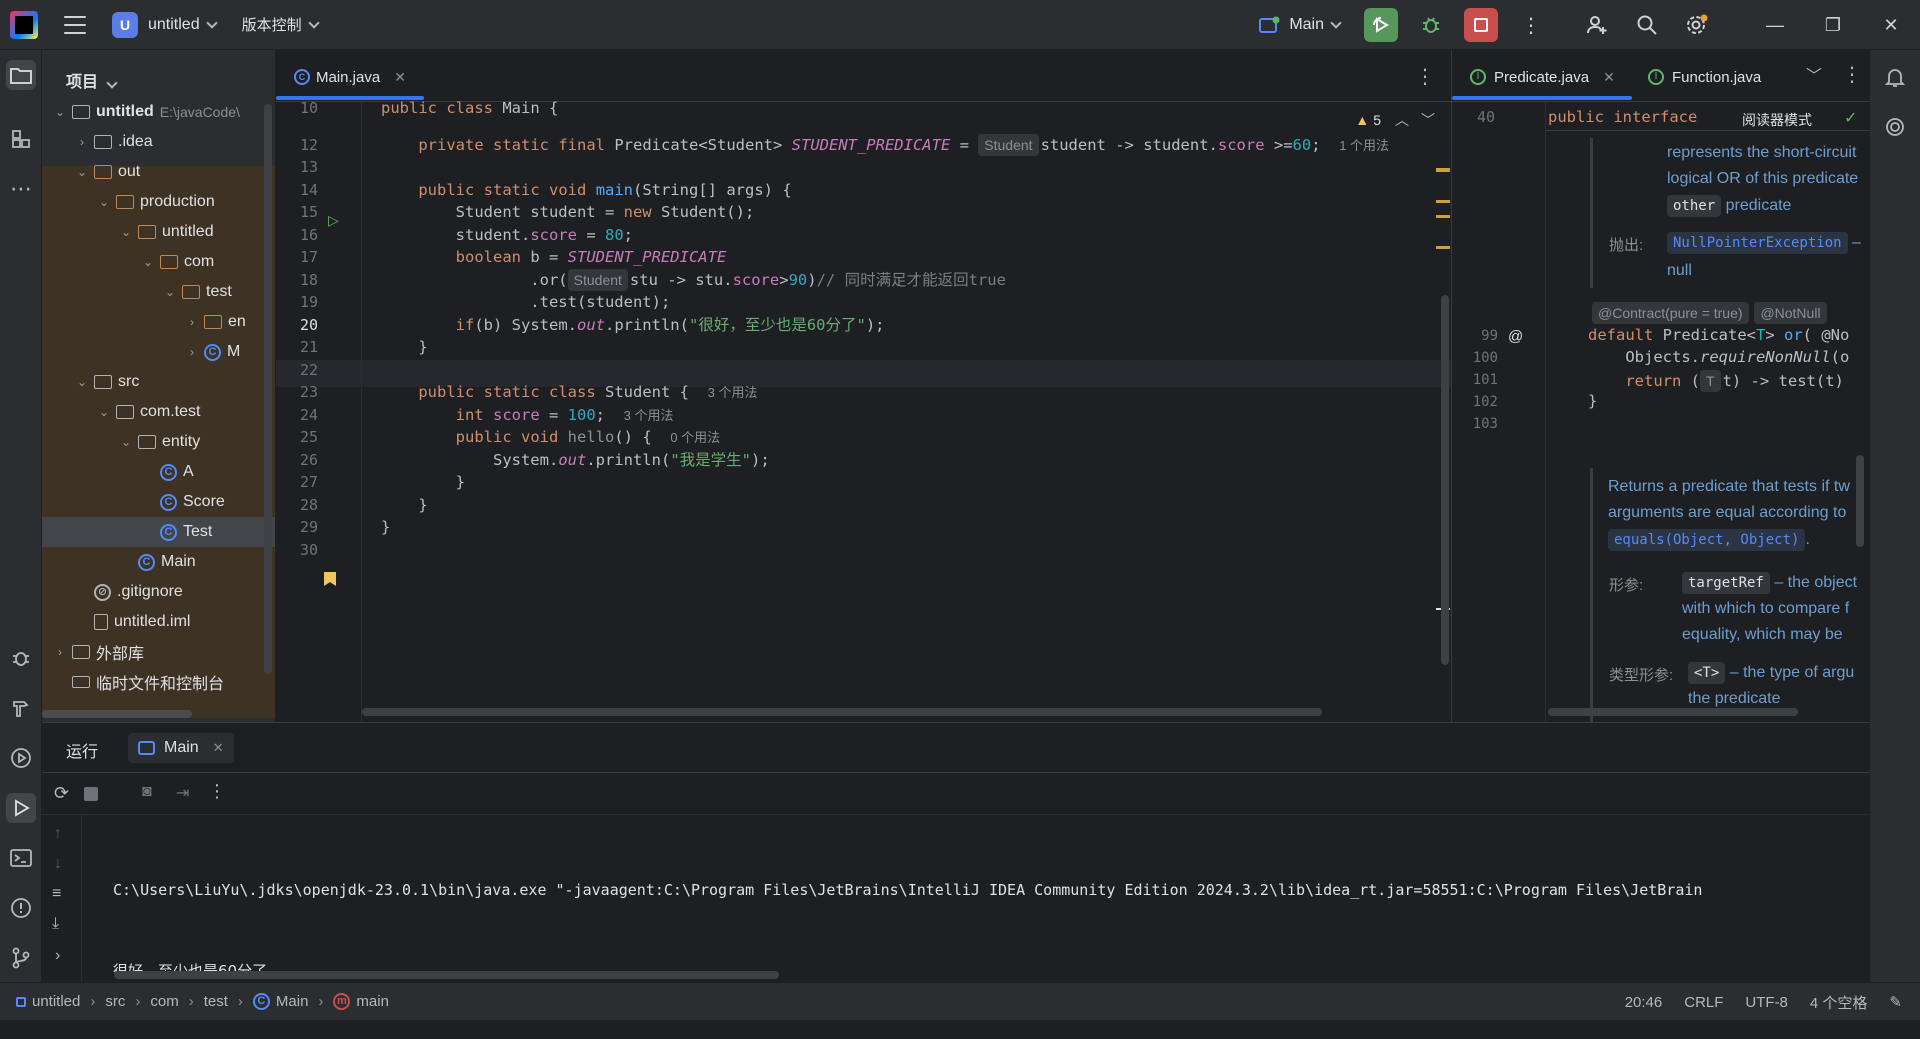  What do you see at coordinates (1775, 25) in the screenshot?
I see `minimize-icon: —` at bounding box center [1775, 25].